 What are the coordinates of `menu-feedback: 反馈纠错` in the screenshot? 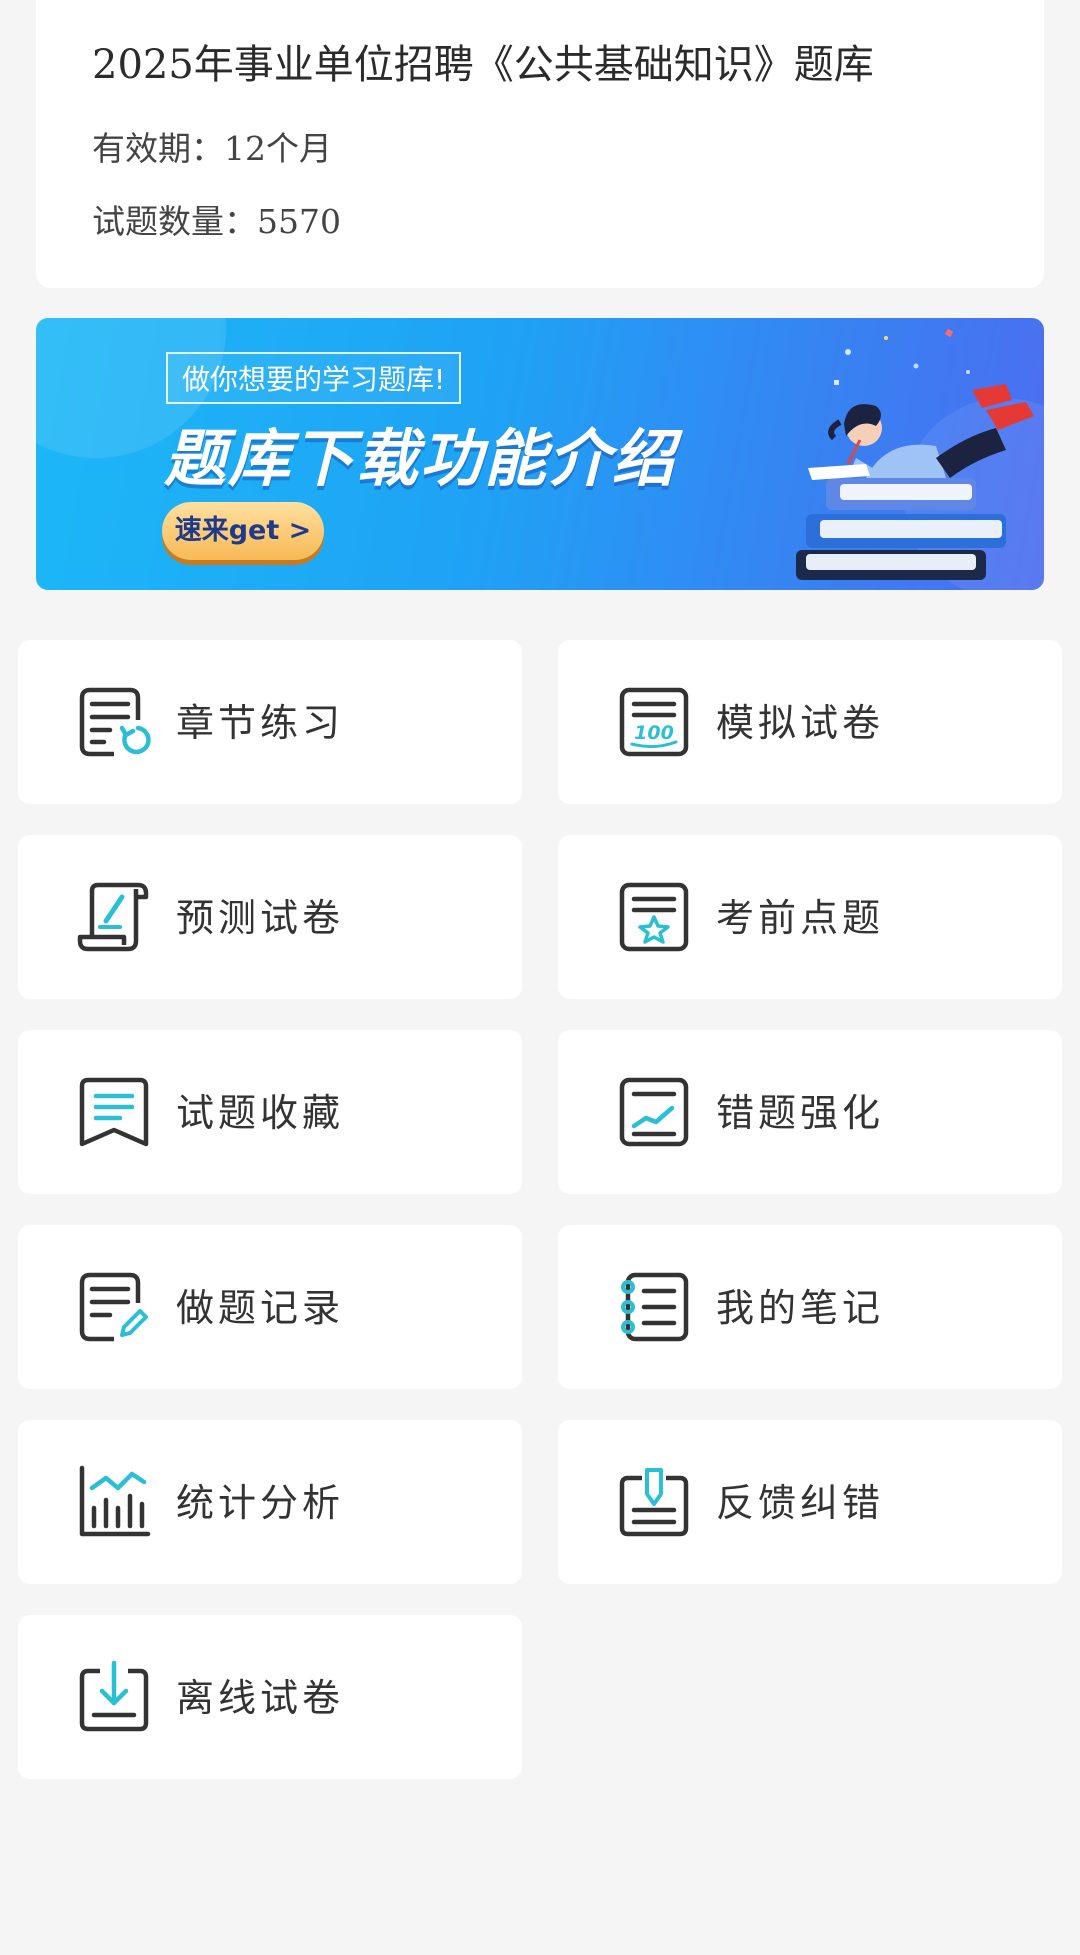 It's located at (810, 1502).